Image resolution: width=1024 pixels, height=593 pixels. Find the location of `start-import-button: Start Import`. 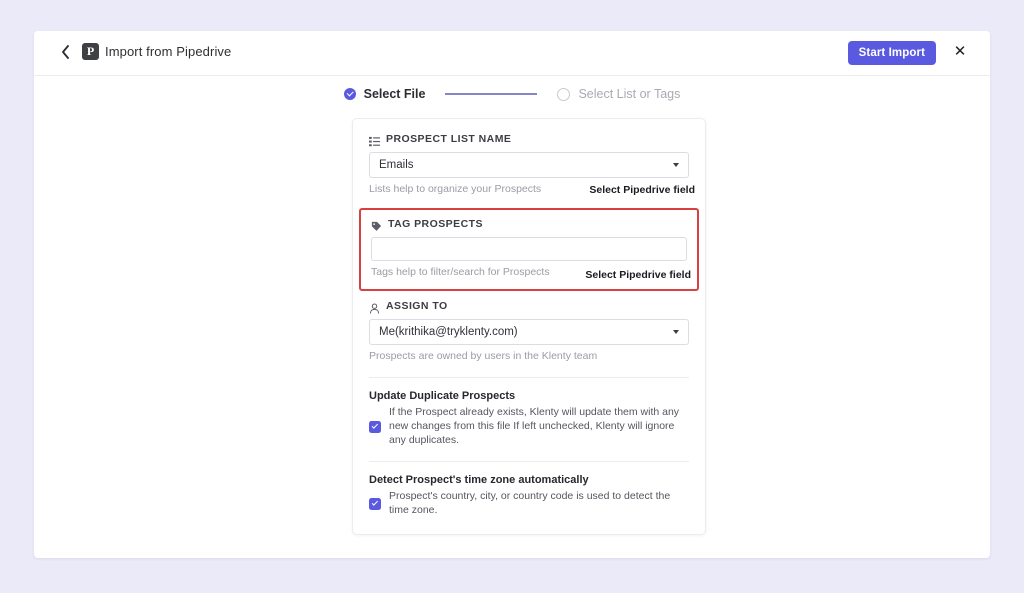

start-import-button: Start Import is located at coordinates (891, 53).